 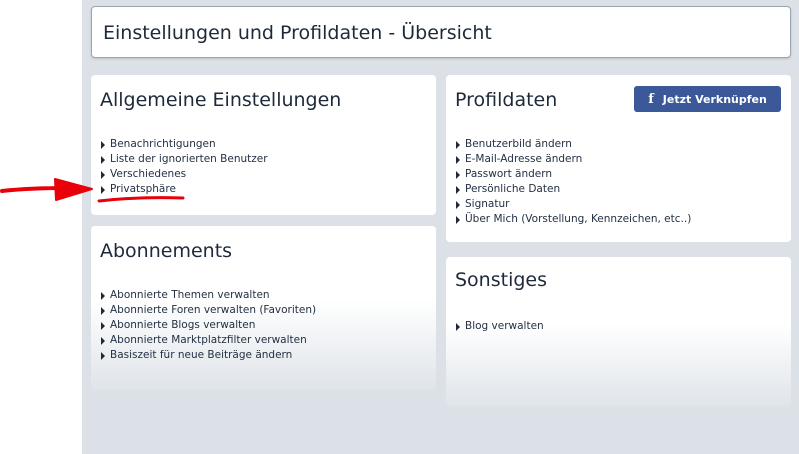 I want to click on red-arrow-head-mark, so click(x=73, y=189).